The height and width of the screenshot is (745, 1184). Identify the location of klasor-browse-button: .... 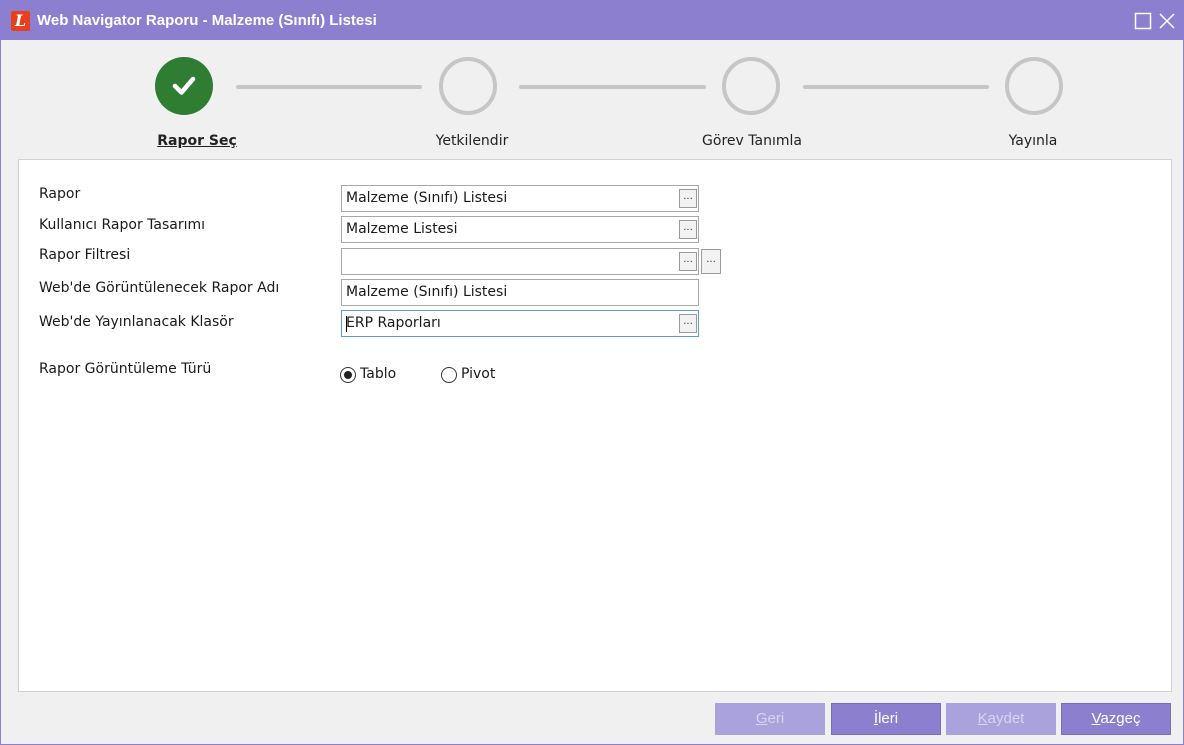
(688, 323).